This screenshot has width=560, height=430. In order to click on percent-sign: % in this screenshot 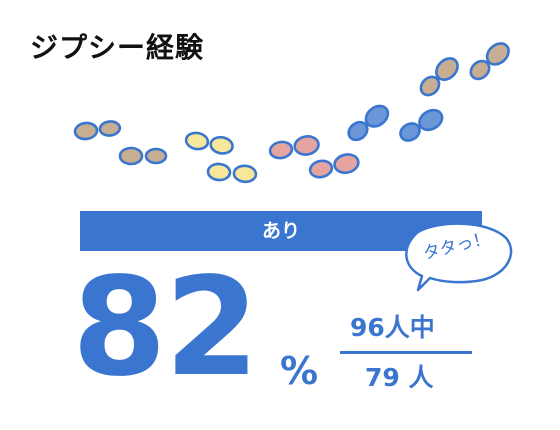, I will do `click(299, 371)`.